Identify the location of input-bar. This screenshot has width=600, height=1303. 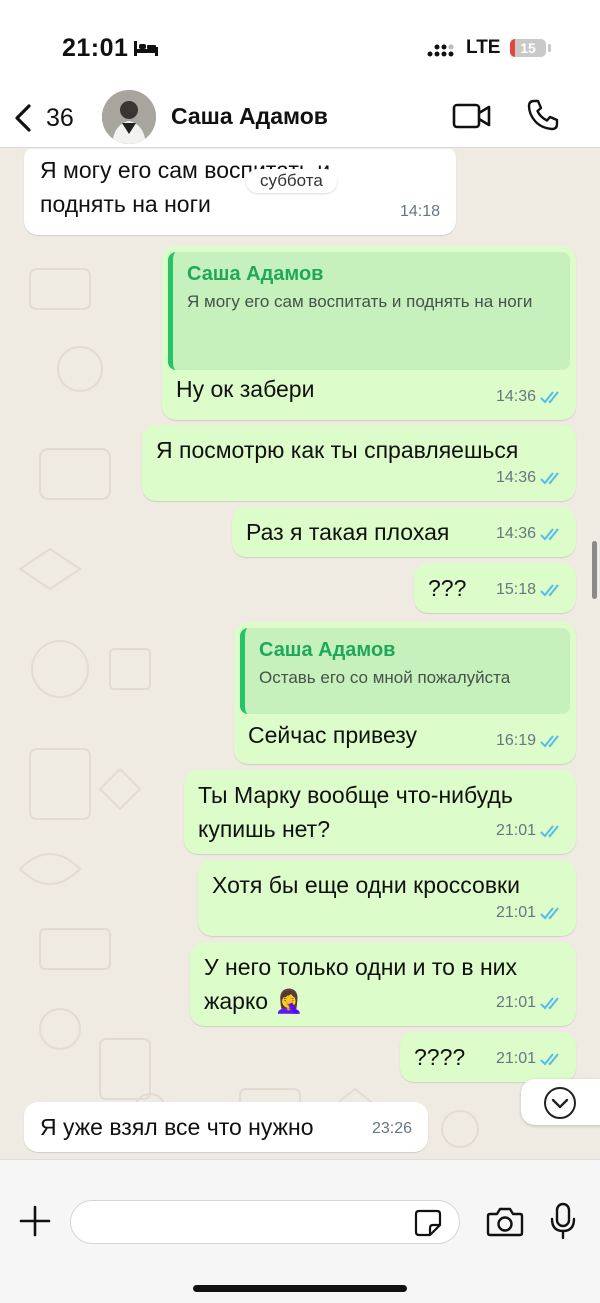
(300, 1231).